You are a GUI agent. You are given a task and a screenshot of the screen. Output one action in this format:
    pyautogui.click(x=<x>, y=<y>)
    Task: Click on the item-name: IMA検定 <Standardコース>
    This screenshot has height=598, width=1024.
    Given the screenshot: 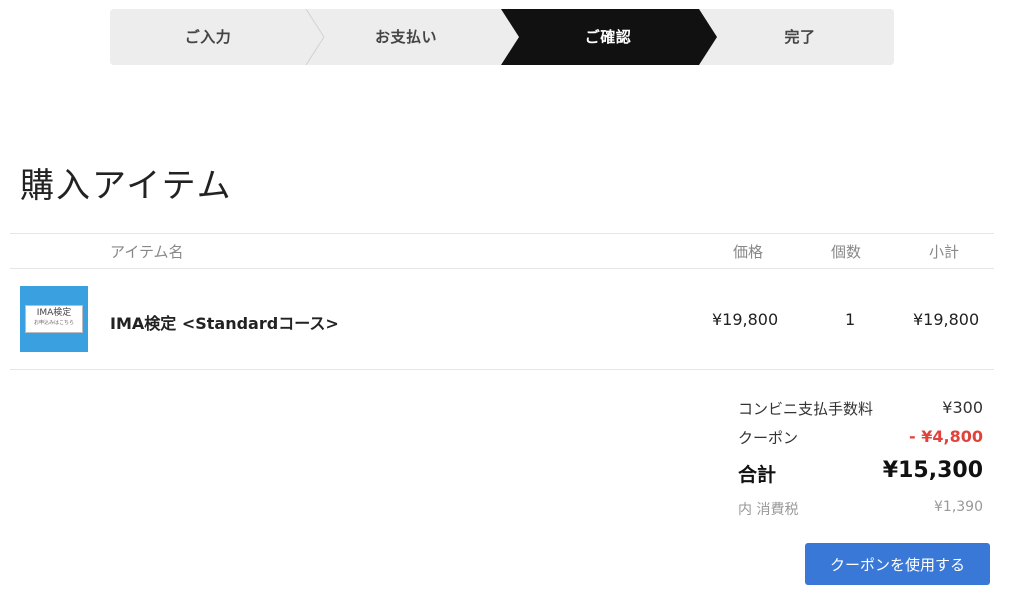 What is the action you would take?
    pyautogui.click(x=224, y=323)
    